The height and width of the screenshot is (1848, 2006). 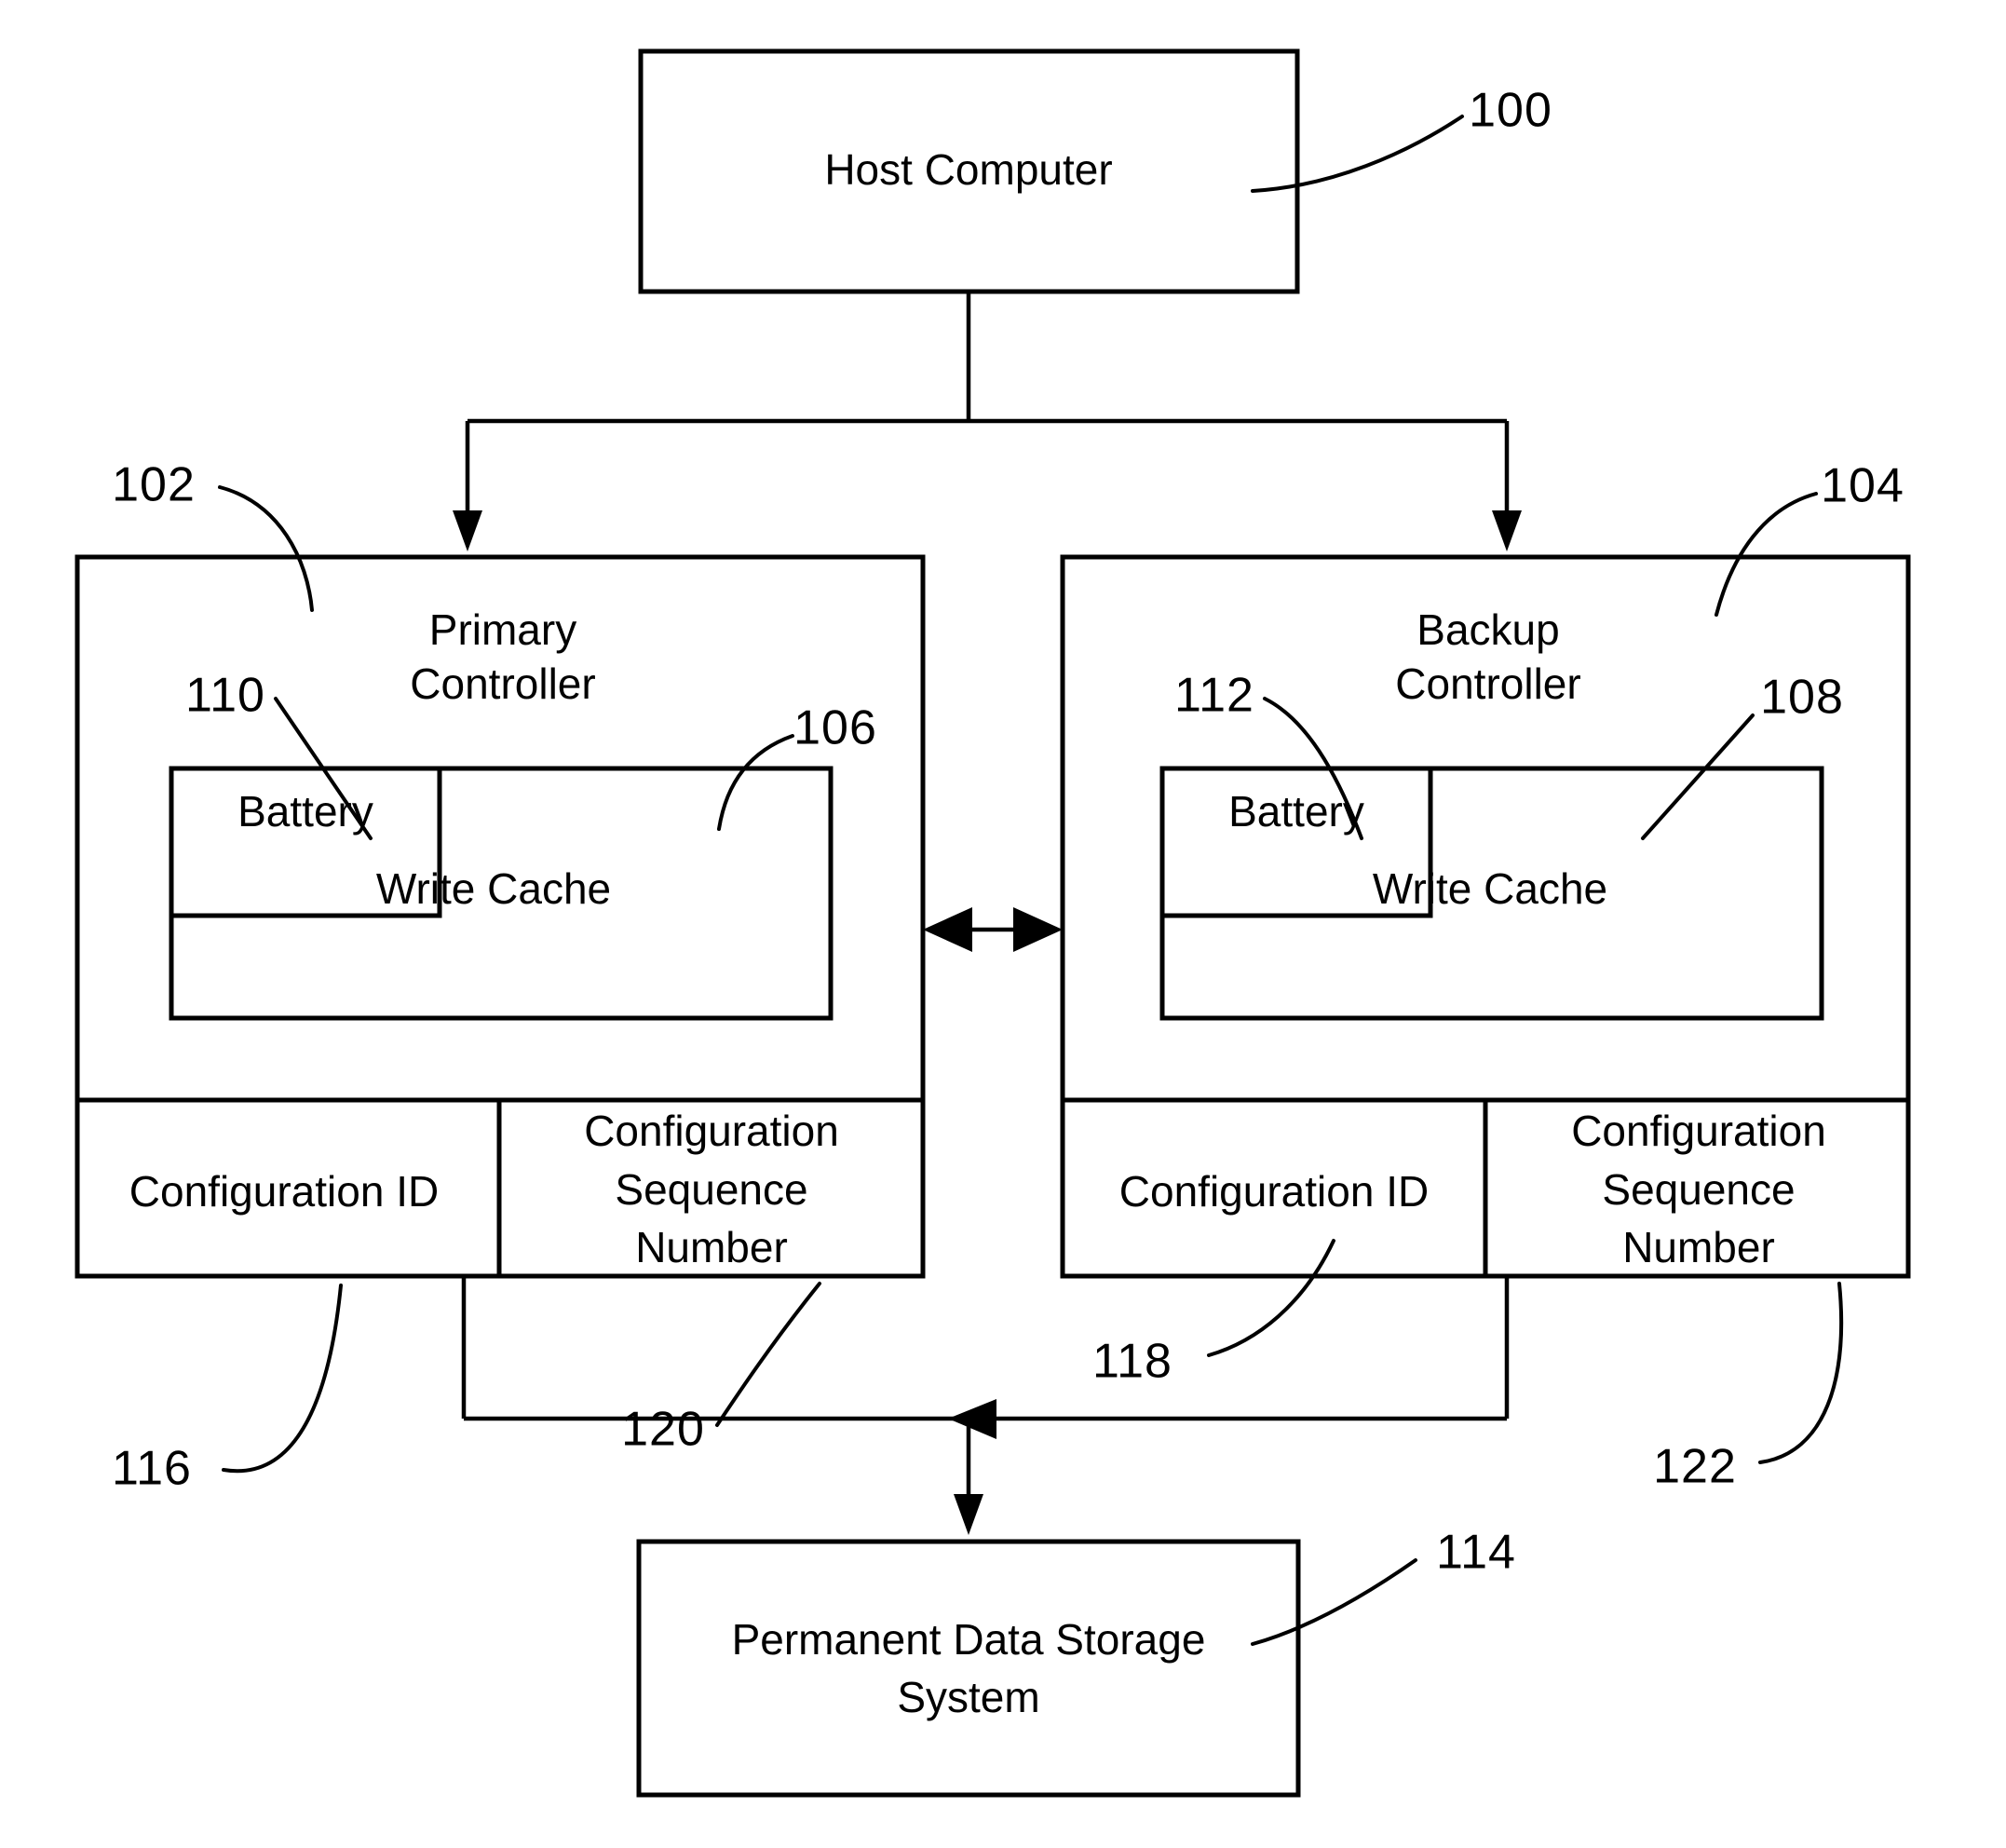 I want to click on arrowhead-to-primary, so click(x=467, y=530).